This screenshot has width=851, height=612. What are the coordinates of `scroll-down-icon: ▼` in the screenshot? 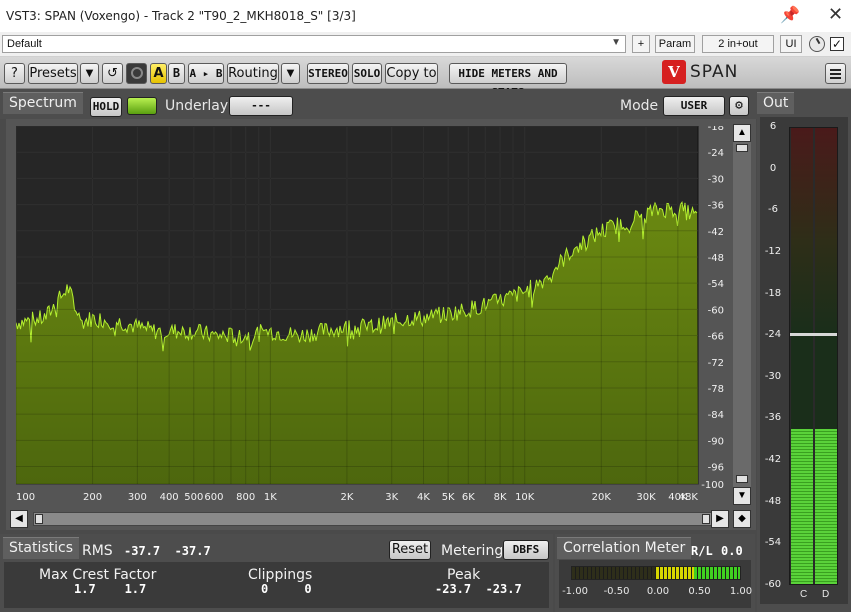 It's located at (742, 496).